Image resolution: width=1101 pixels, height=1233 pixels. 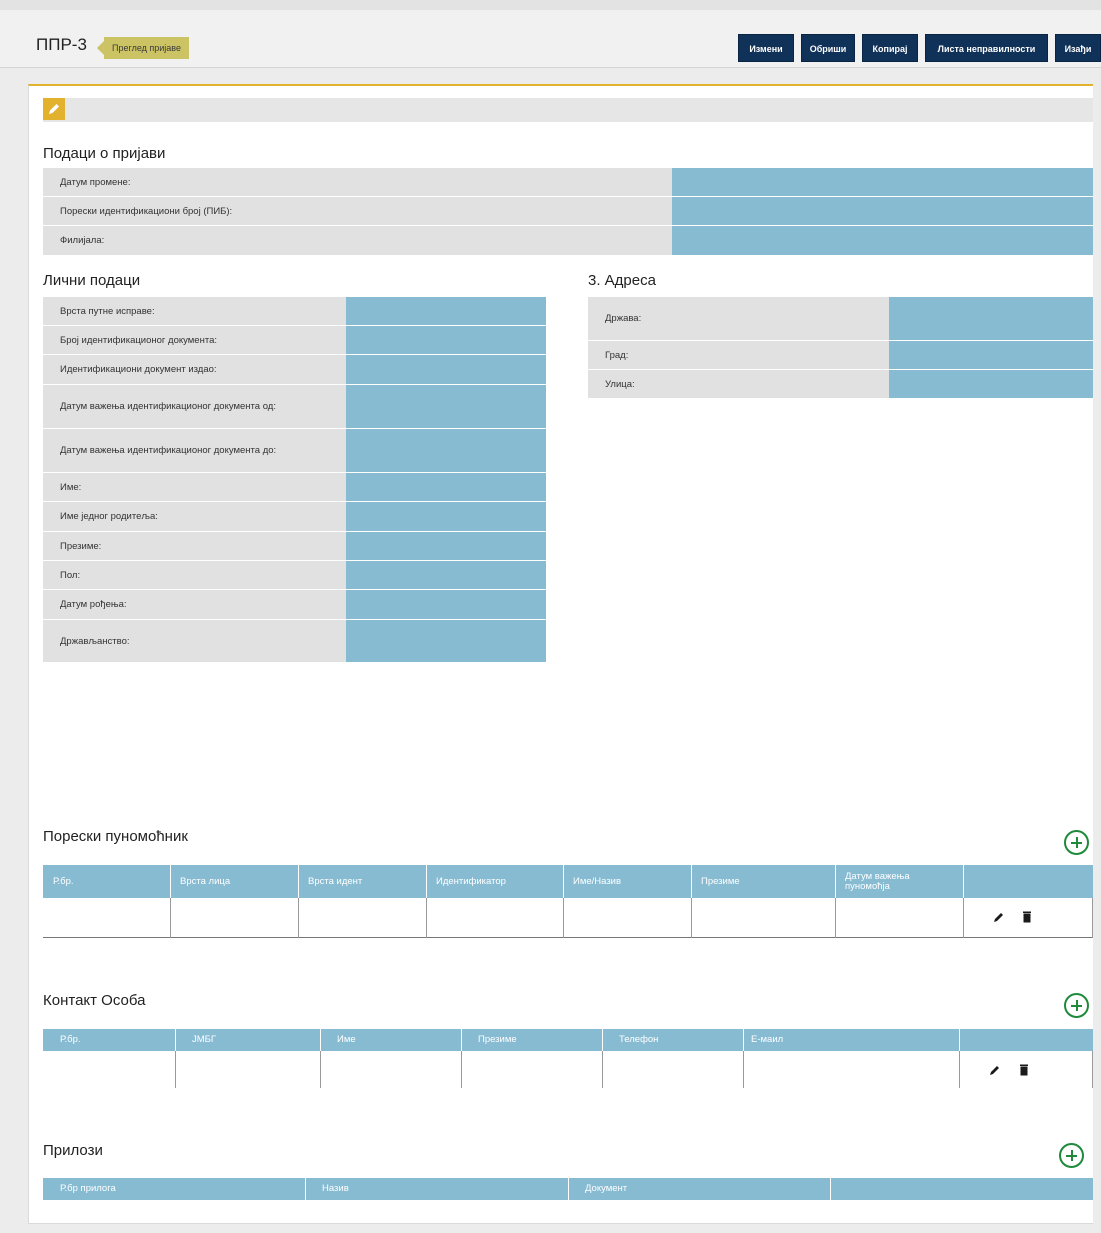 What do you see at coordinates (194, 311) in the screenshot?
I see `licni-label-document-type: Врста путне исправе:` at bounding box center [194, 311].